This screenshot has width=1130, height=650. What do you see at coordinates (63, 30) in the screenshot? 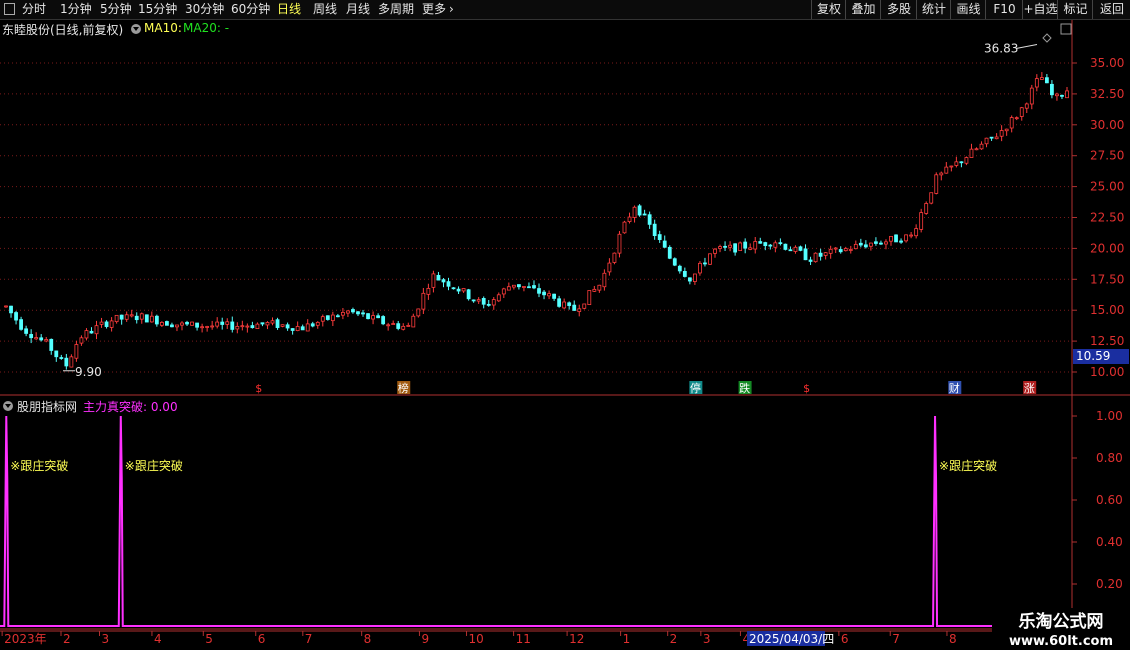
I see `stock-title: 东睦股份(日线,前复权)` at bounding box center [63, 30].